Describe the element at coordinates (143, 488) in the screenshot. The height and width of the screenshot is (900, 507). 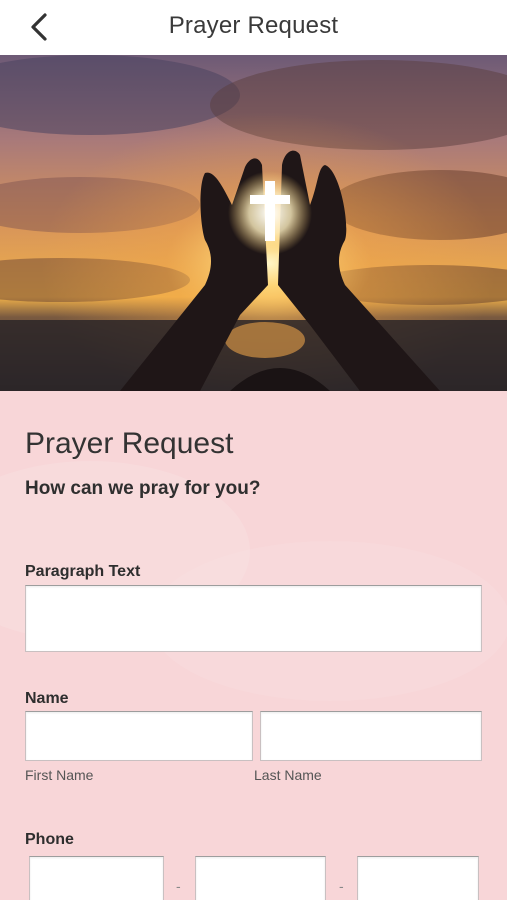
I see `form-subtitle: How can we pray for you?` at that location.